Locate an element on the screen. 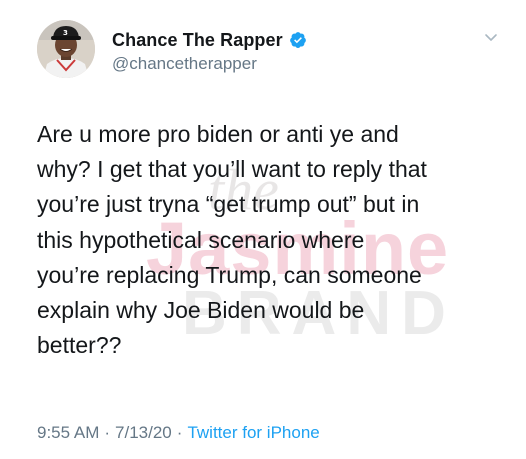  author-row: Chance The Rapper is located at coordinates (209, 40).